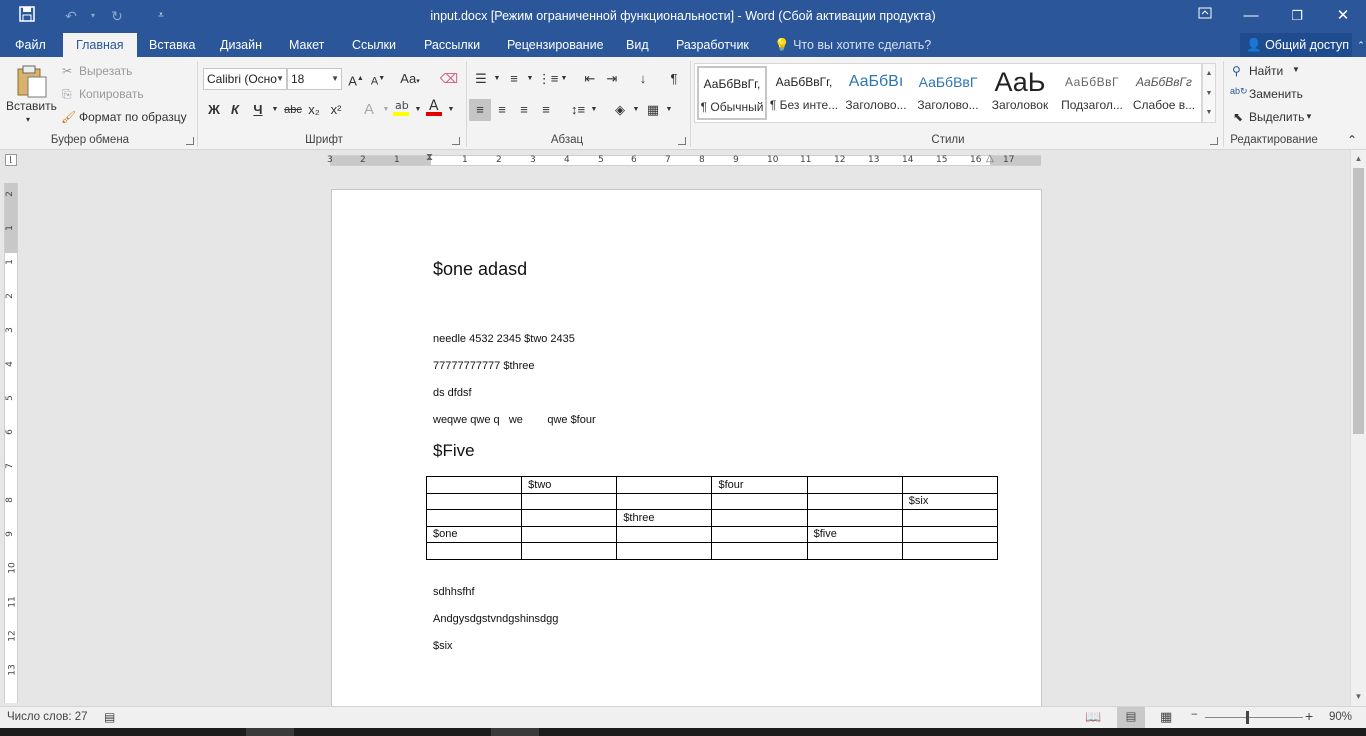 The width and height of the screenshot is (1366, 736). What do you see at coordinates (293, 110) in the screenshot?
I see `strikethrough-button: abc` at bounding box center [293, 110].